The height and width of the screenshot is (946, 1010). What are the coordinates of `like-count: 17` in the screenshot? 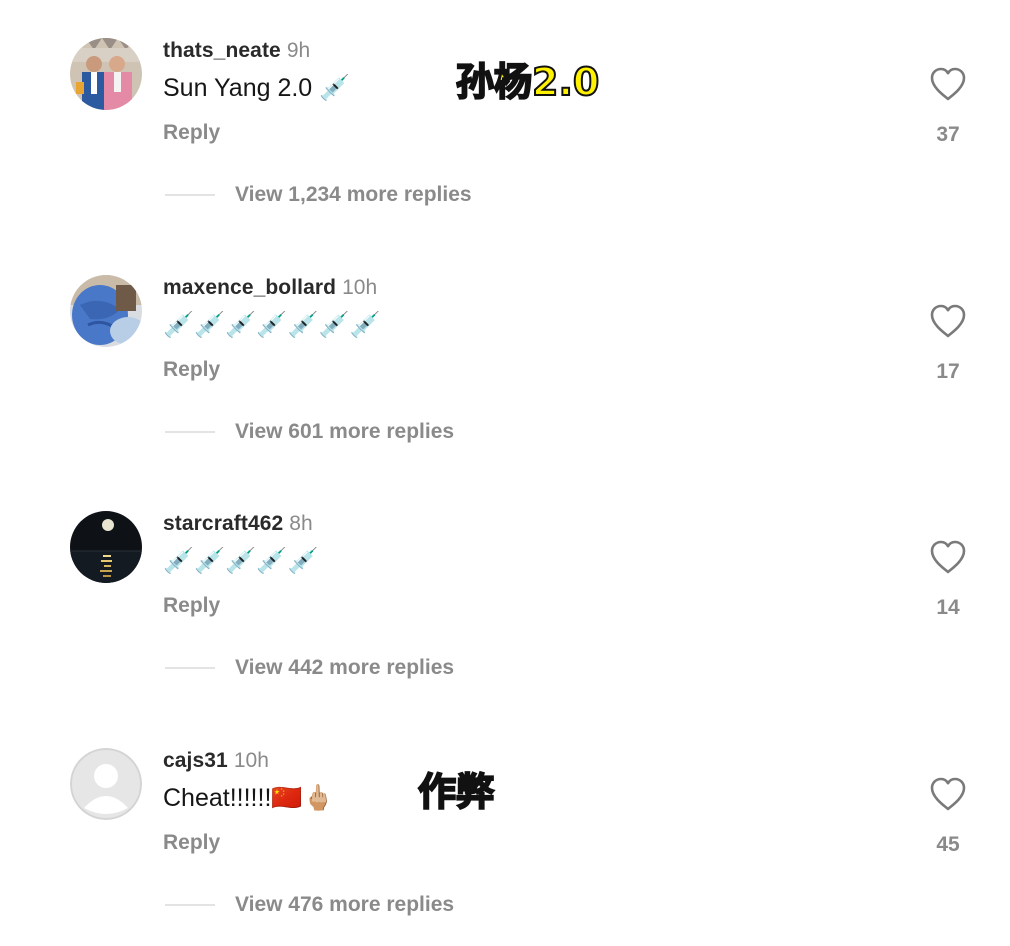 It's located at (948, 371).